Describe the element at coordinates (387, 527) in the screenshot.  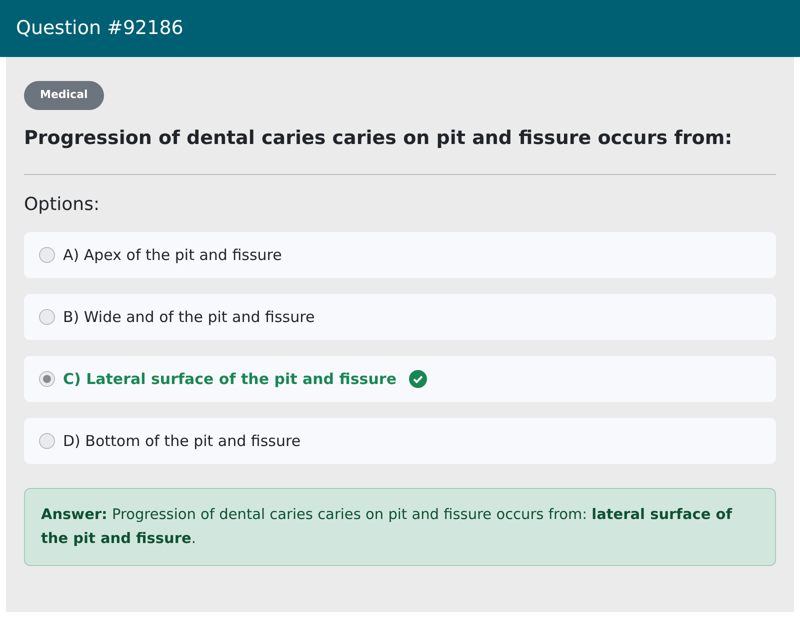
I see `answer-text: Answer: Progression of dental caries caries on pit and fissure occurs from: lateral surface of the pit and fissure.` at that location.